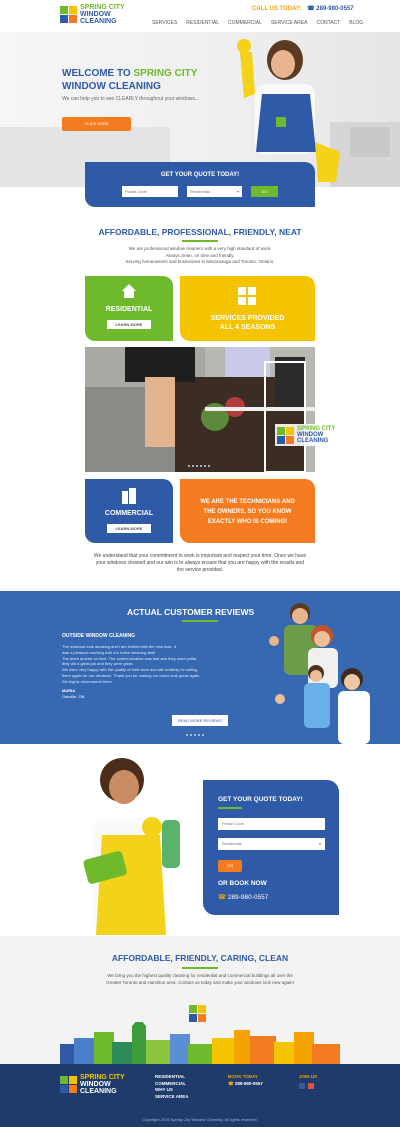 Image resolution: width=400 pixels, height=1127 pixels. Describe the element at coordinates (306, 435) in the screenshot. I see `photo-logo: SPRING CITY WINDOW CLEANING` at that location.